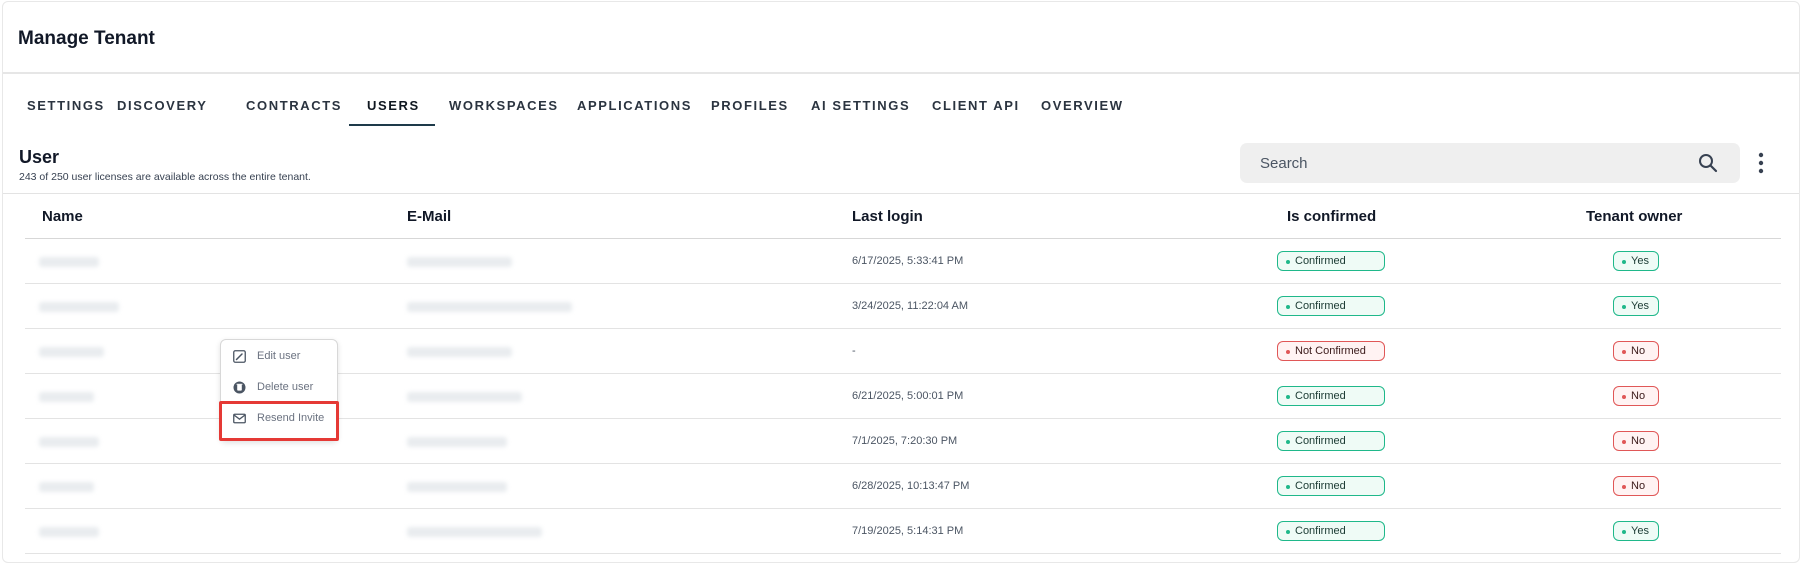 Image resolution: width=1802 pixels, height=566 pixels. What do you see at coordinates (279, 421) in the screenshot?
I see `resend-invite-highlight` at bounding box center [279, 421].